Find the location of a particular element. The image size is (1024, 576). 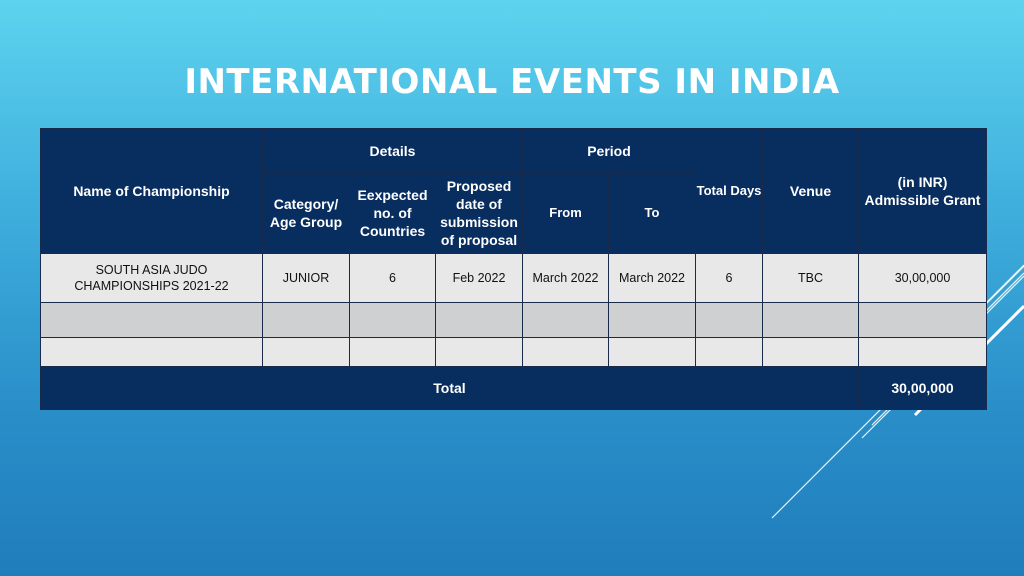

header-total-days: Total Days is located at coordinates (729, 191).